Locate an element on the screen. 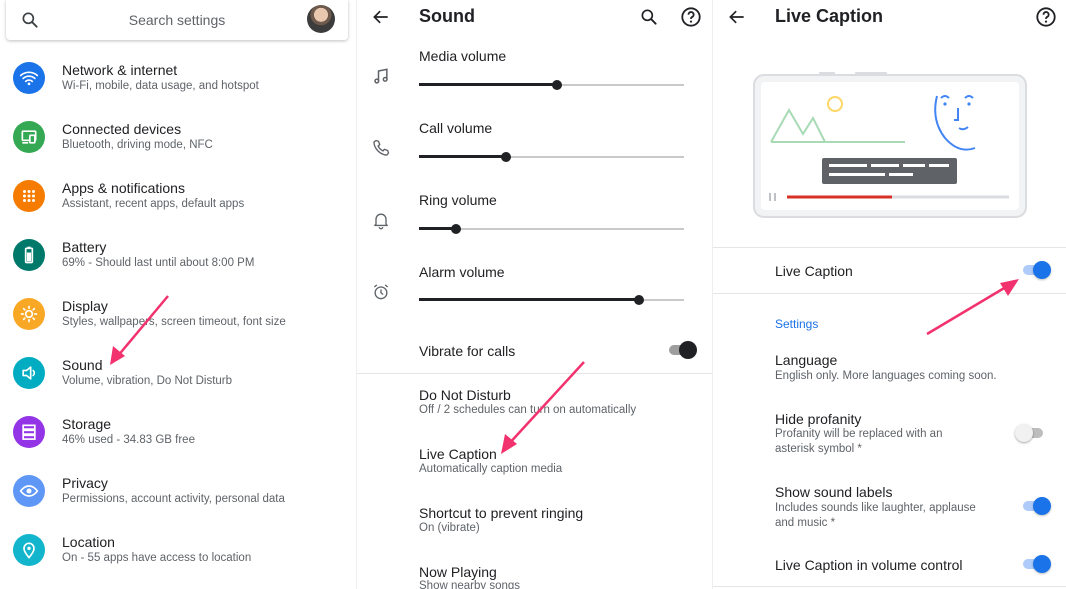  call-volume-label: Call volume is located at coordinates (456, 128).